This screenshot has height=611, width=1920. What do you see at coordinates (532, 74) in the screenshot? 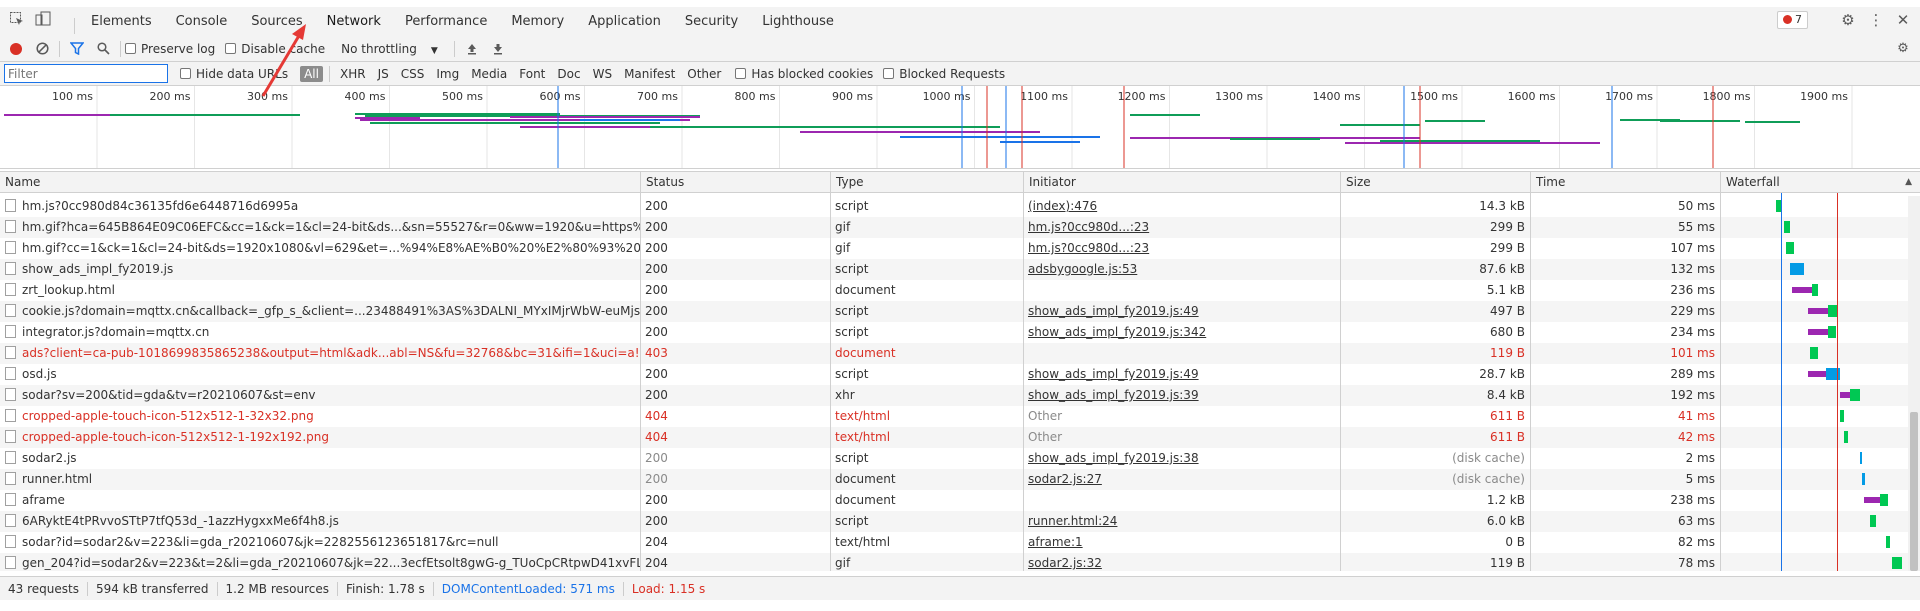
I see `filter-type-font: Font` at bounding box center [532, 74].